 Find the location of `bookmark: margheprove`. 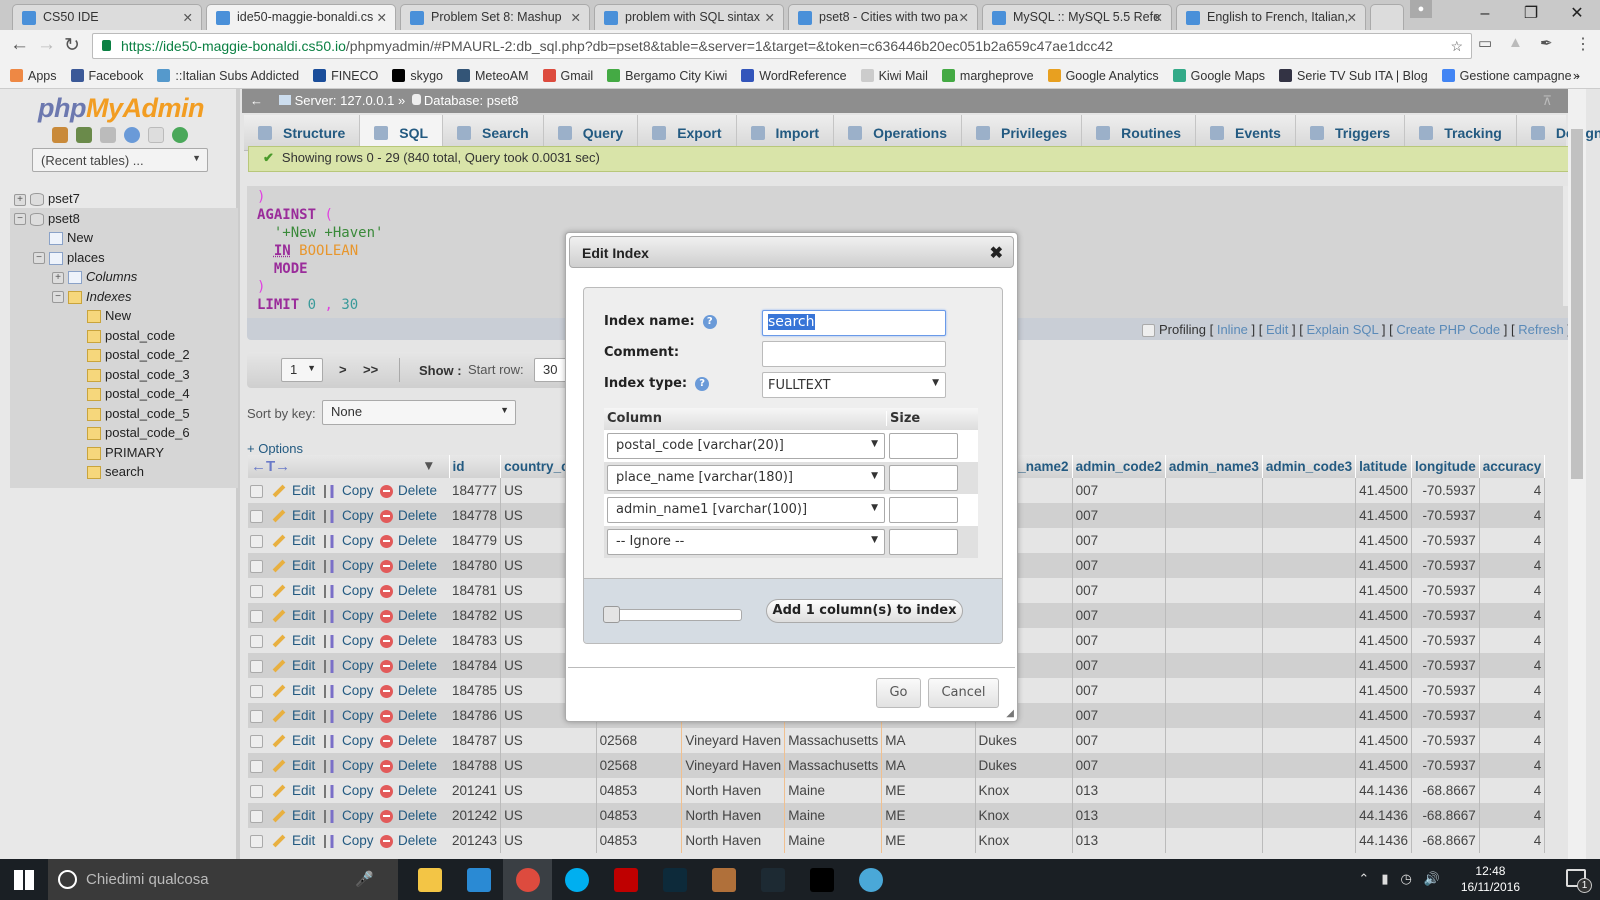

bookmark: margheprove is located at coordinates (987, 76).